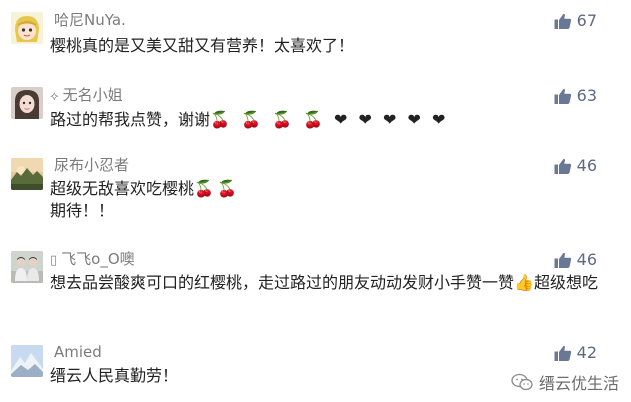 The height and width of the screenshot is (402, 631). What do you see at coordinates (586, 20) in the screenshot?
I see `like-count: 67` at bounding box center [586, 20].